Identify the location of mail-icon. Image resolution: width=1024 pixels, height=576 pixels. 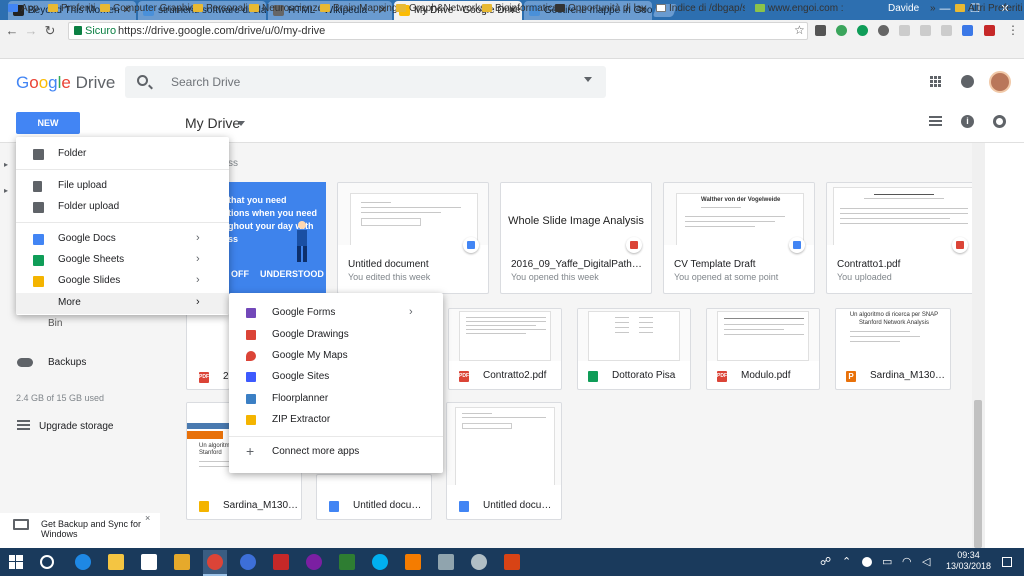
(149, 562).